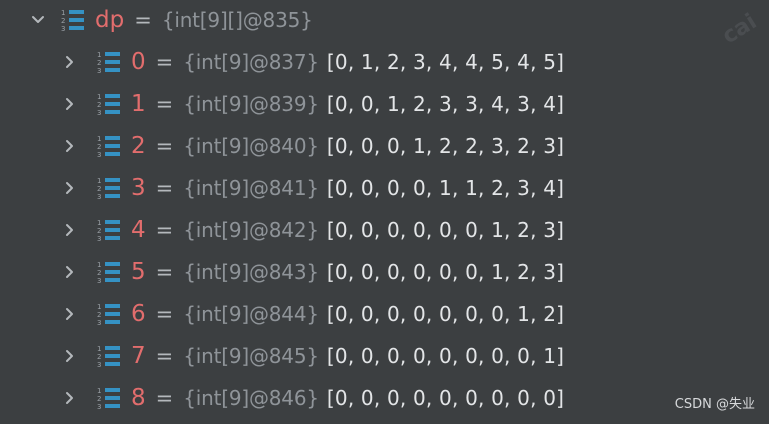 The image size is (769, 424). I want to click on array-values: [0, 0, 0, 0, 0, 0, 0, 0, 1], so click(445, 356).